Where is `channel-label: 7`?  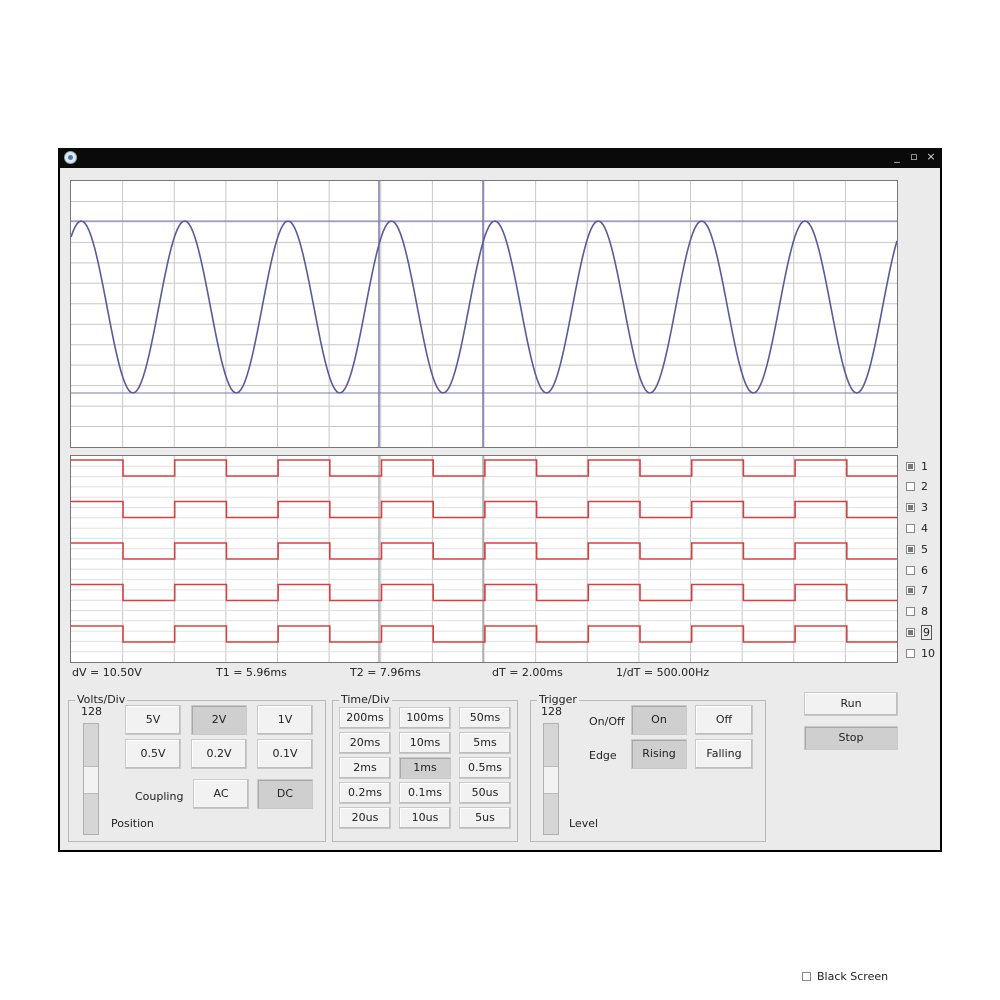
channel-label: 7 is located at coordinates (924, 591).